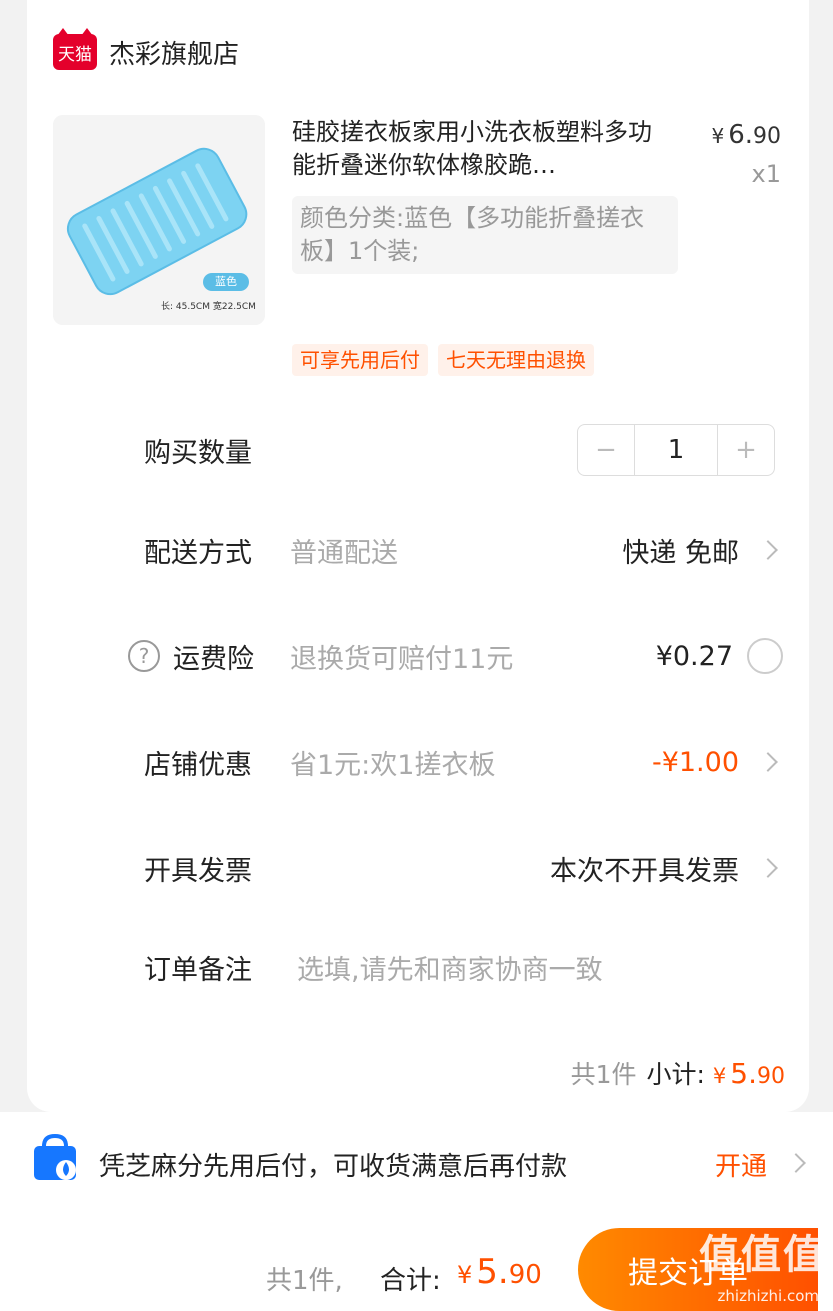 The image size is (833, 1311). Describe the element at coordinates (743, 1073) in the screenshot. I see `subtotal-int: 5.` at that location.